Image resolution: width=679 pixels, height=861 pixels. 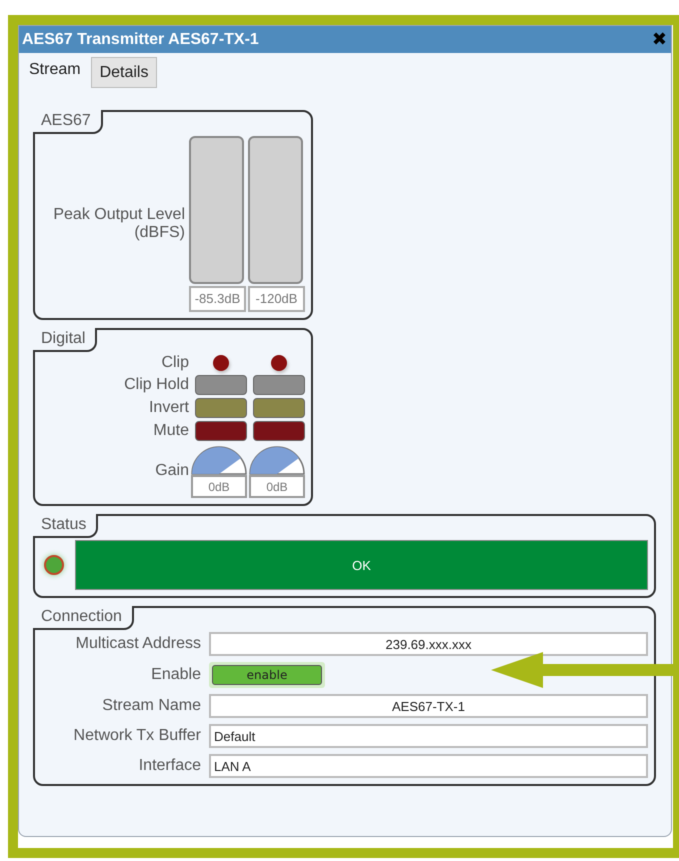 I want to click on input-field: 239.69.xxx.xxx, so click(x=428, y=644).